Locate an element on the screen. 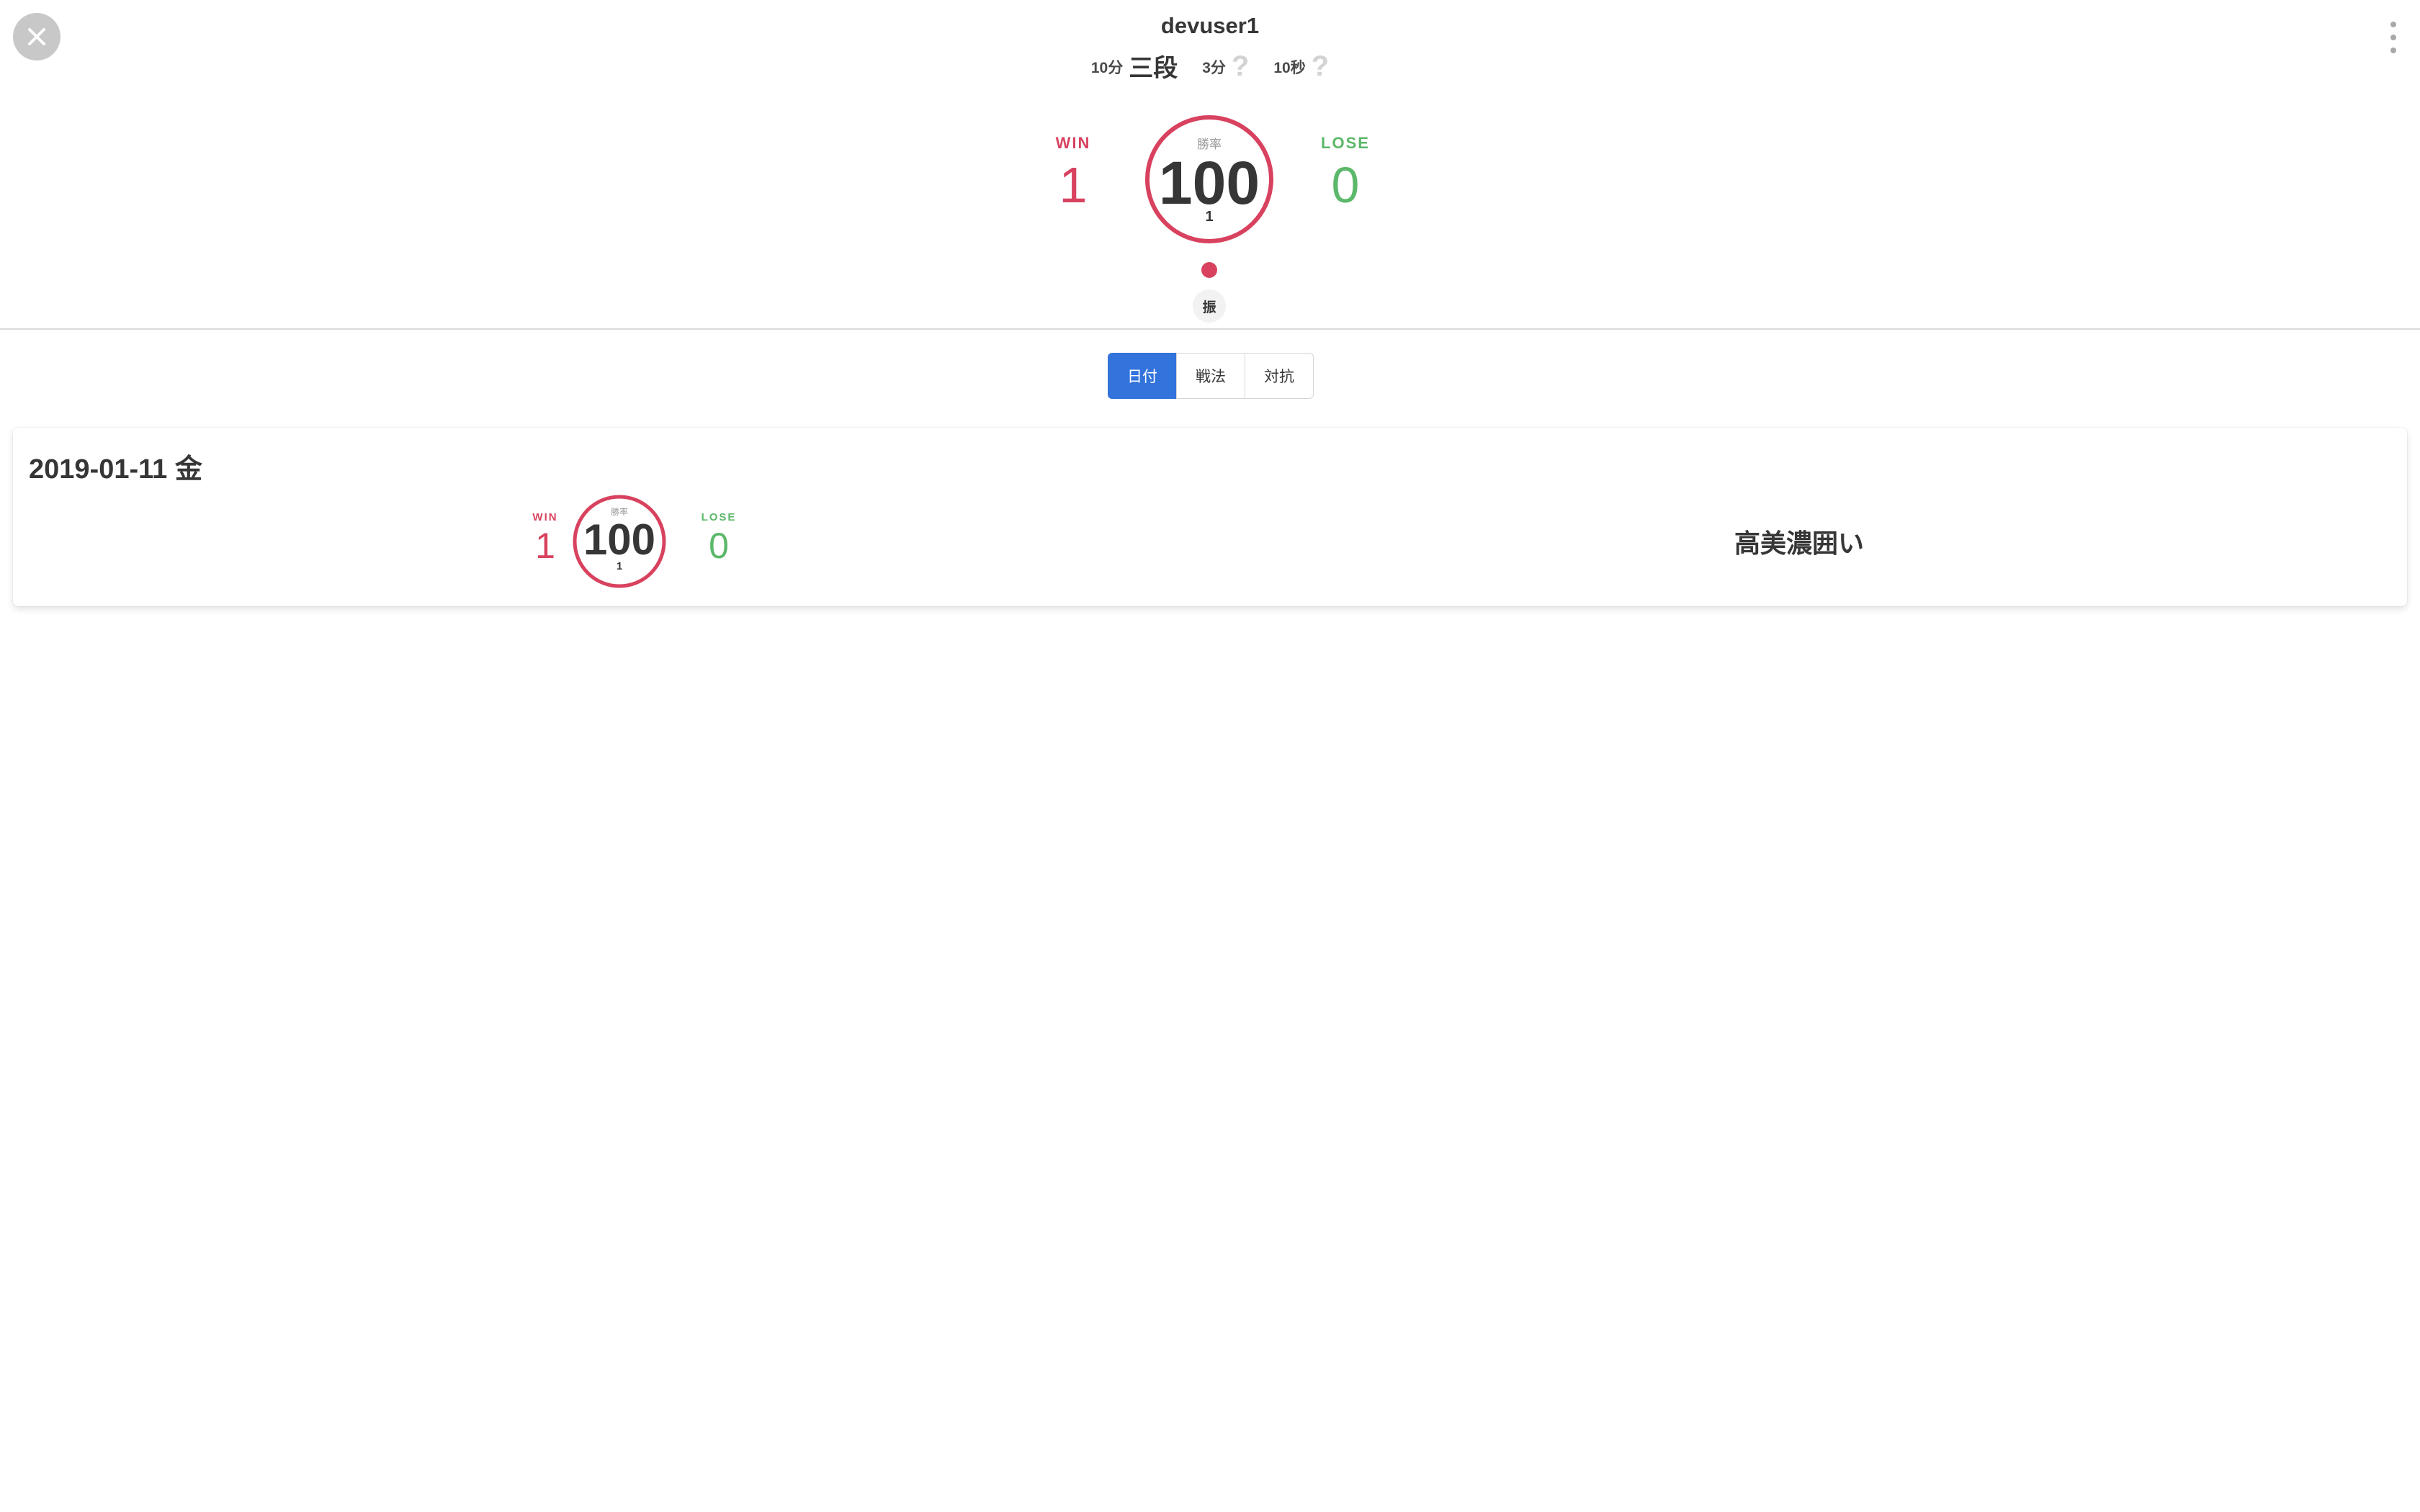 The image size is (2420, 1512). section-divider is located at coordinates (1210, 329).